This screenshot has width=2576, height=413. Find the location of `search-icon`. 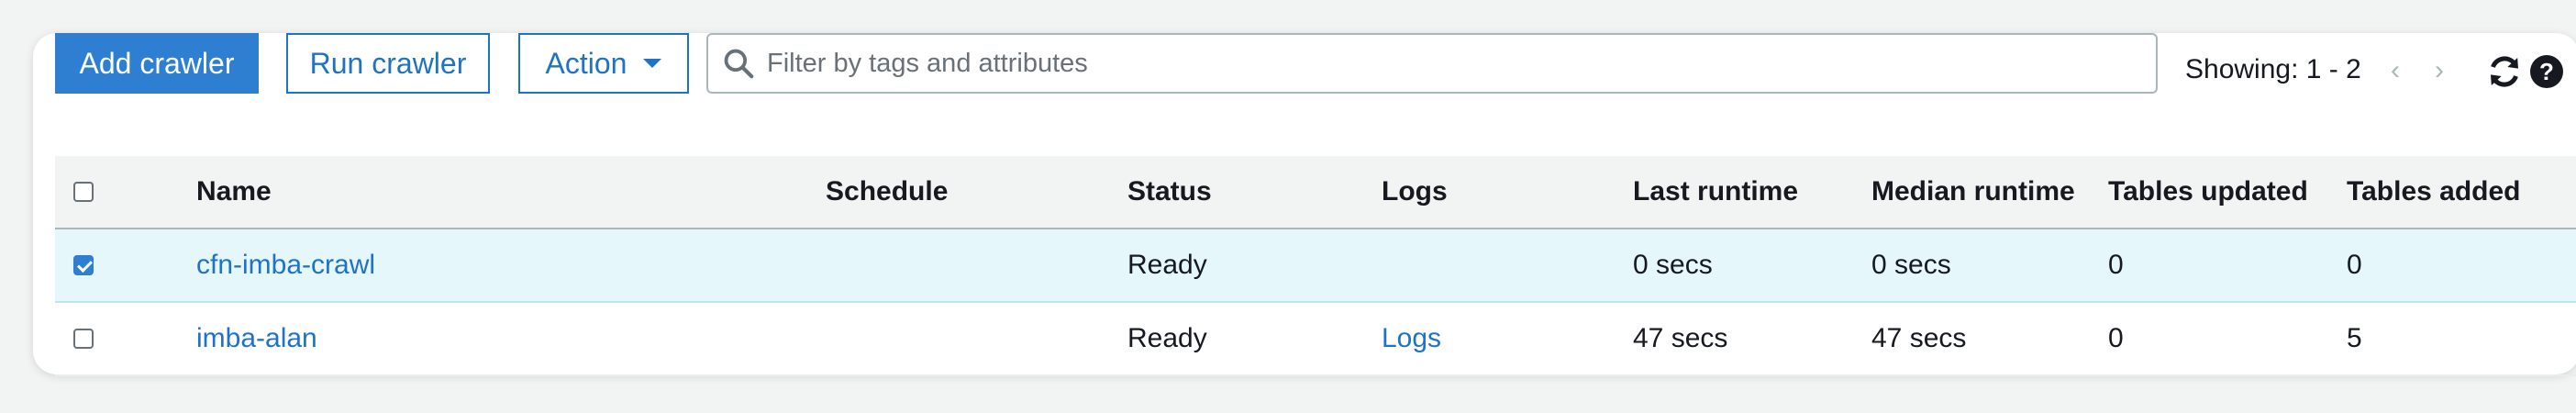

search-icon is located at coordinates (739, 64).